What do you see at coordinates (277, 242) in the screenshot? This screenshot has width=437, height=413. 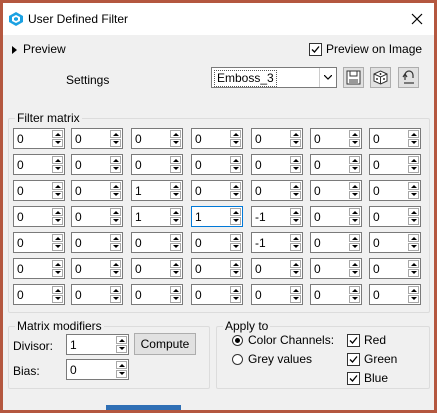 I see `matrix-cell-r4-c4: -1` at bounding box center [277, 242].